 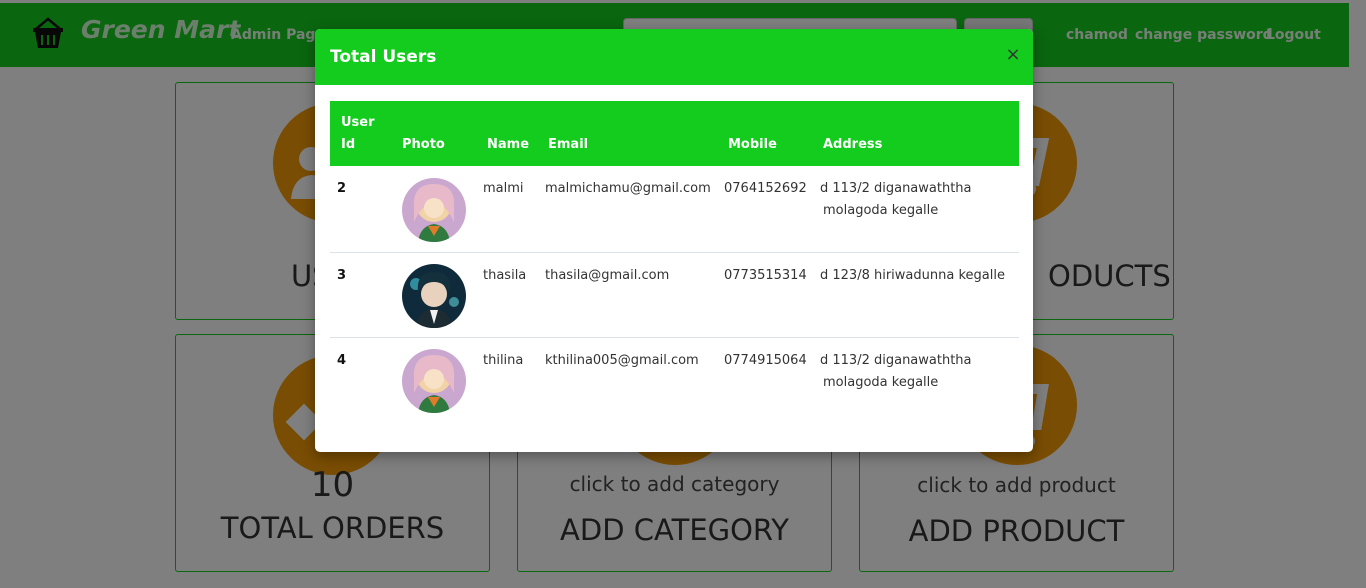 I want to click on email-cell: thasila@gmail.com, so click(x=607, y=275).